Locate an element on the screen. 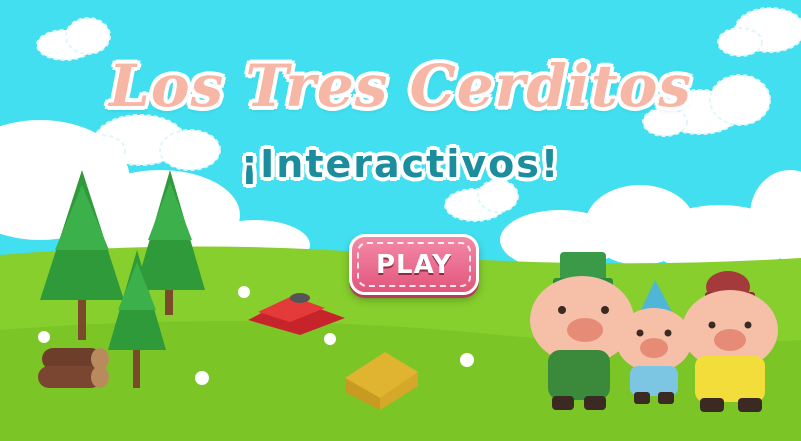  play-button-label: PLAY is located at coordinates (414, 264).